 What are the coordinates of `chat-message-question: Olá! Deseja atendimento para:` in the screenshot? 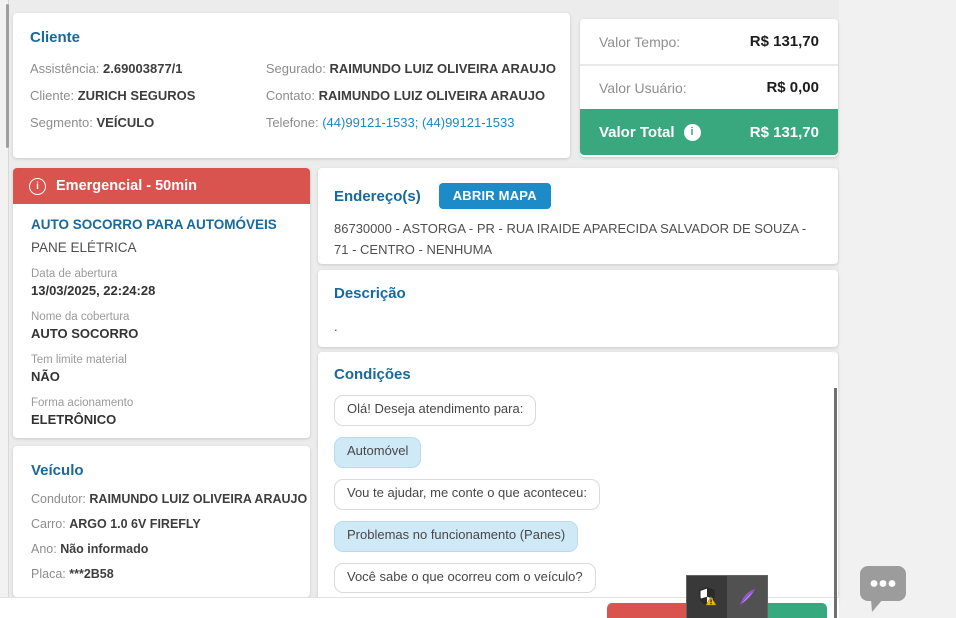 It's located at (435, 410).